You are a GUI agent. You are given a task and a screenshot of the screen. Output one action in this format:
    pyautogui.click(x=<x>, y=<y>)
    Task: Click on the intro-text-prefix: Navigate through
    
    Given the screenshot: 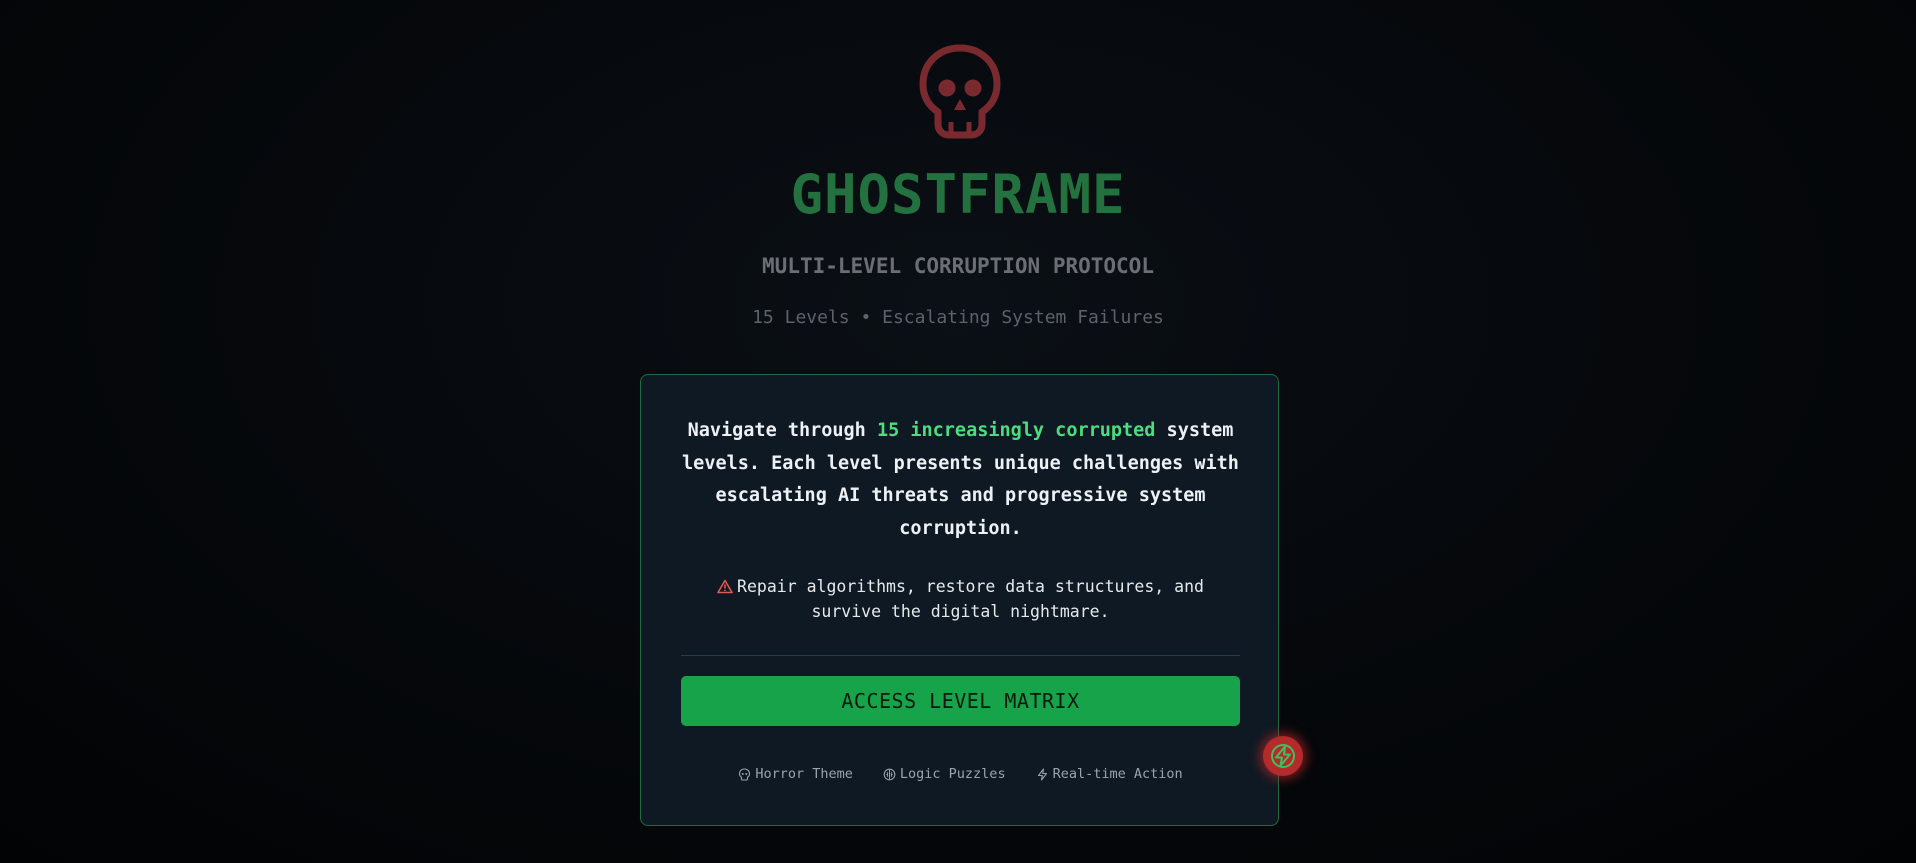 What is the action you would take?
    pyautogui.click(x=782, y=430)
    